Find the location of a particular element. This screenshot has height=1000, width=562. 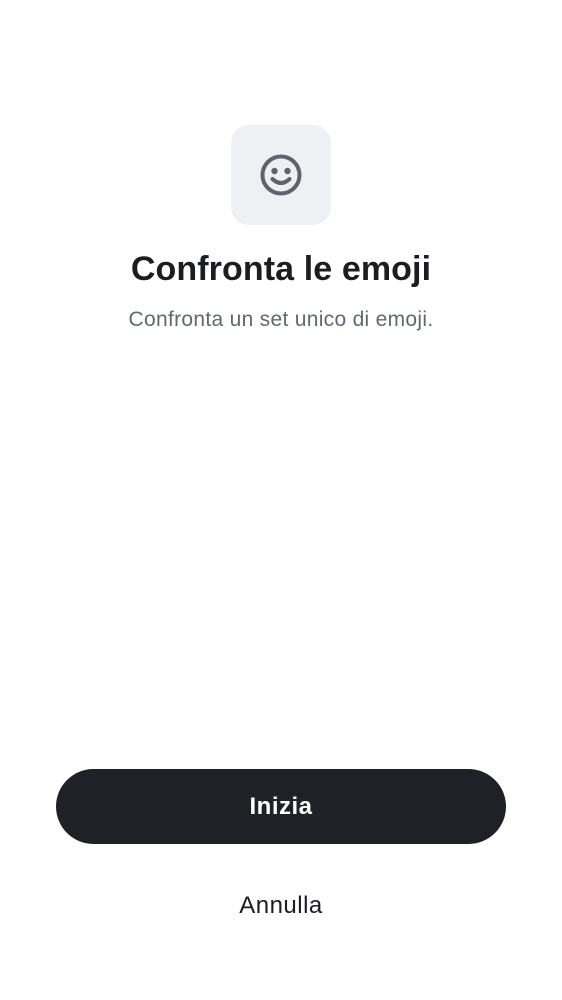

smiley-face-icon is located at coordinates (281, 175).